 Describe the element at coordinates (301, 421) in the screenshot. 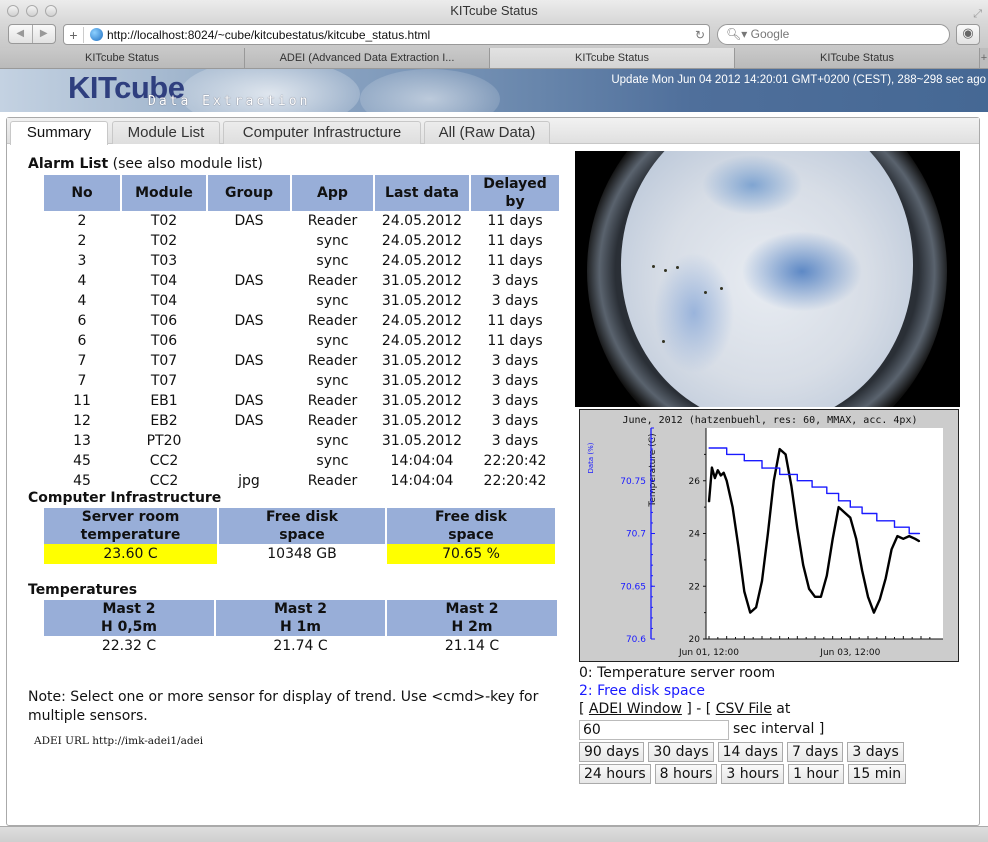

I see `alarm-row: 12 EB2 DAS Reader 31.05.2012 3 days` at that location.